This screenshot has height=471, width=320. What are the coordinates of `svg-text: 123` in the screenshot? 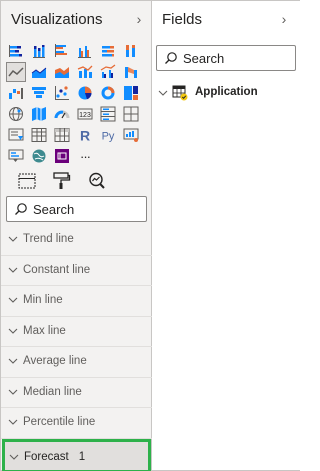 It's located at (85, 115).